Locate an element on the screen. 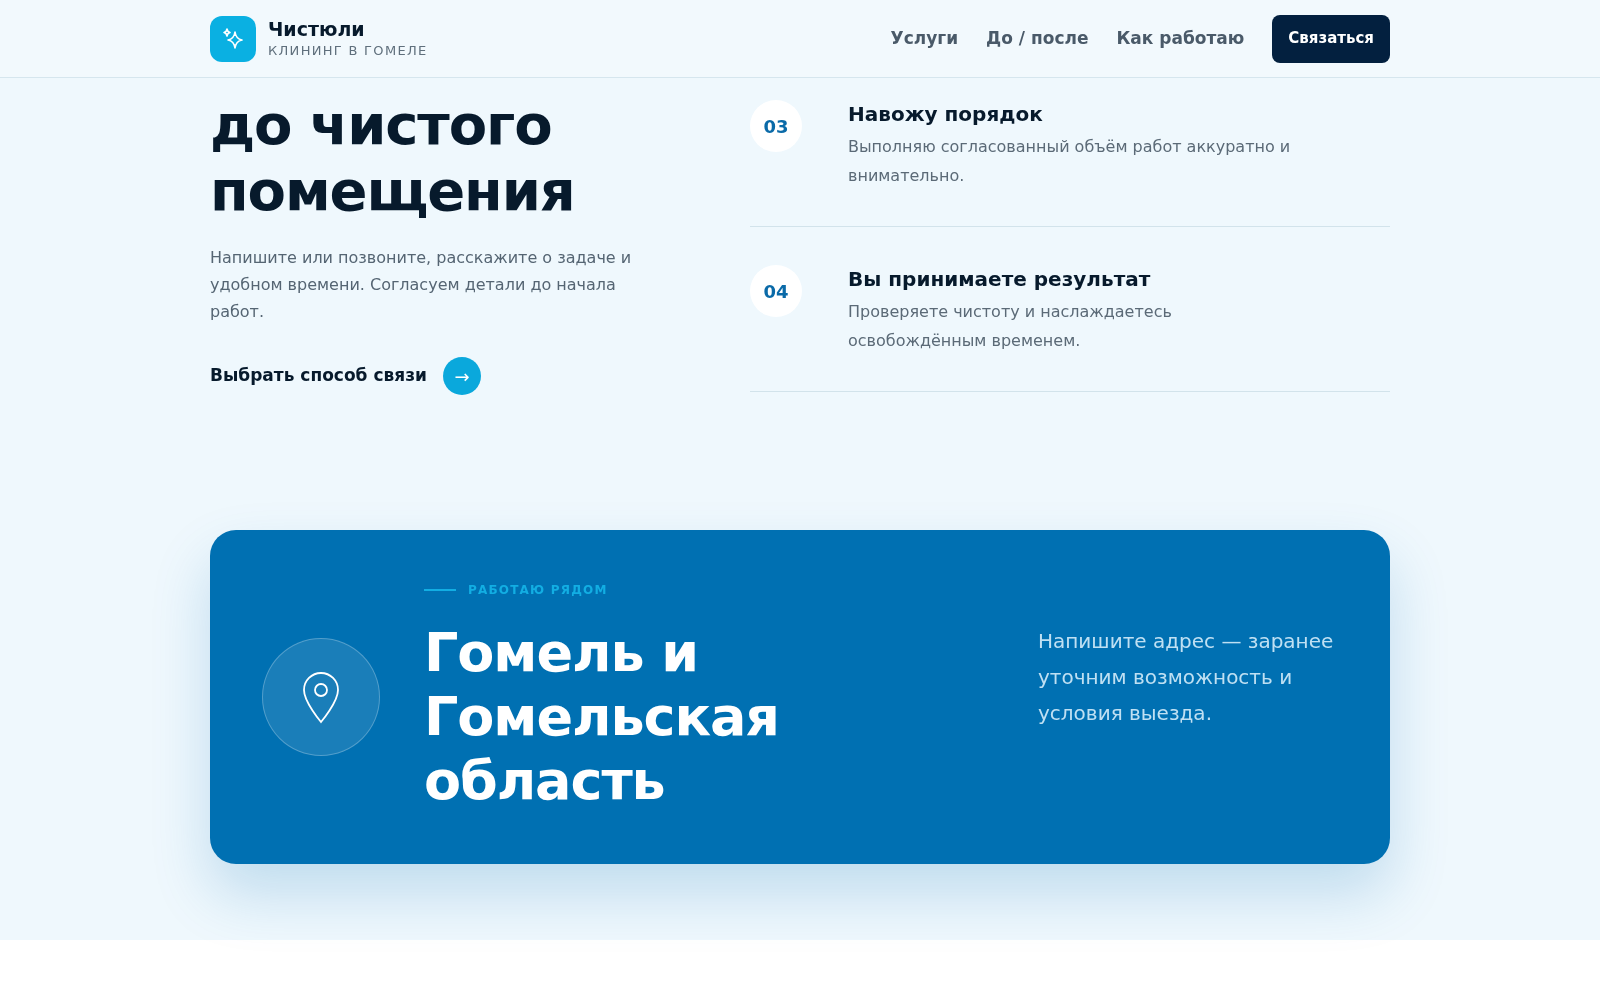 Image resolution: width=1600 pixels, height=1000 pixels. area-heading: Гомель и is located at coordinates (561, 653).